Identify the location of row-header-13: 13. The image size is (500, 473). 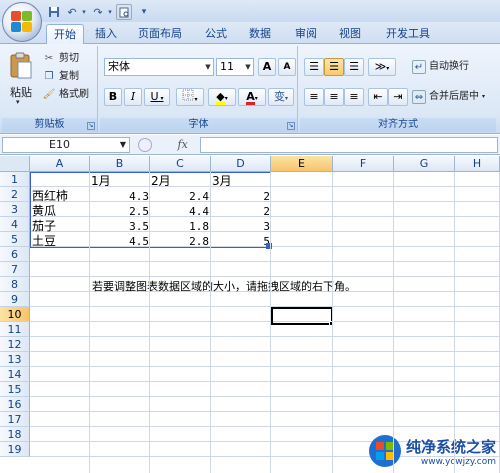
(15, 359).